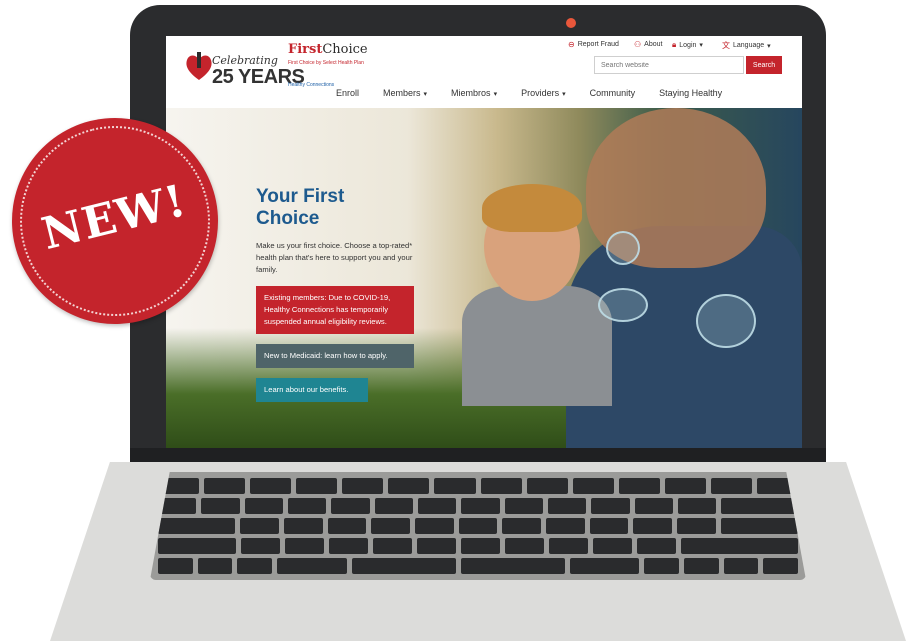 The height and width of the screenshot is (641, 918). I want to click on hero-title-choice: Choice, so click(288, 218).